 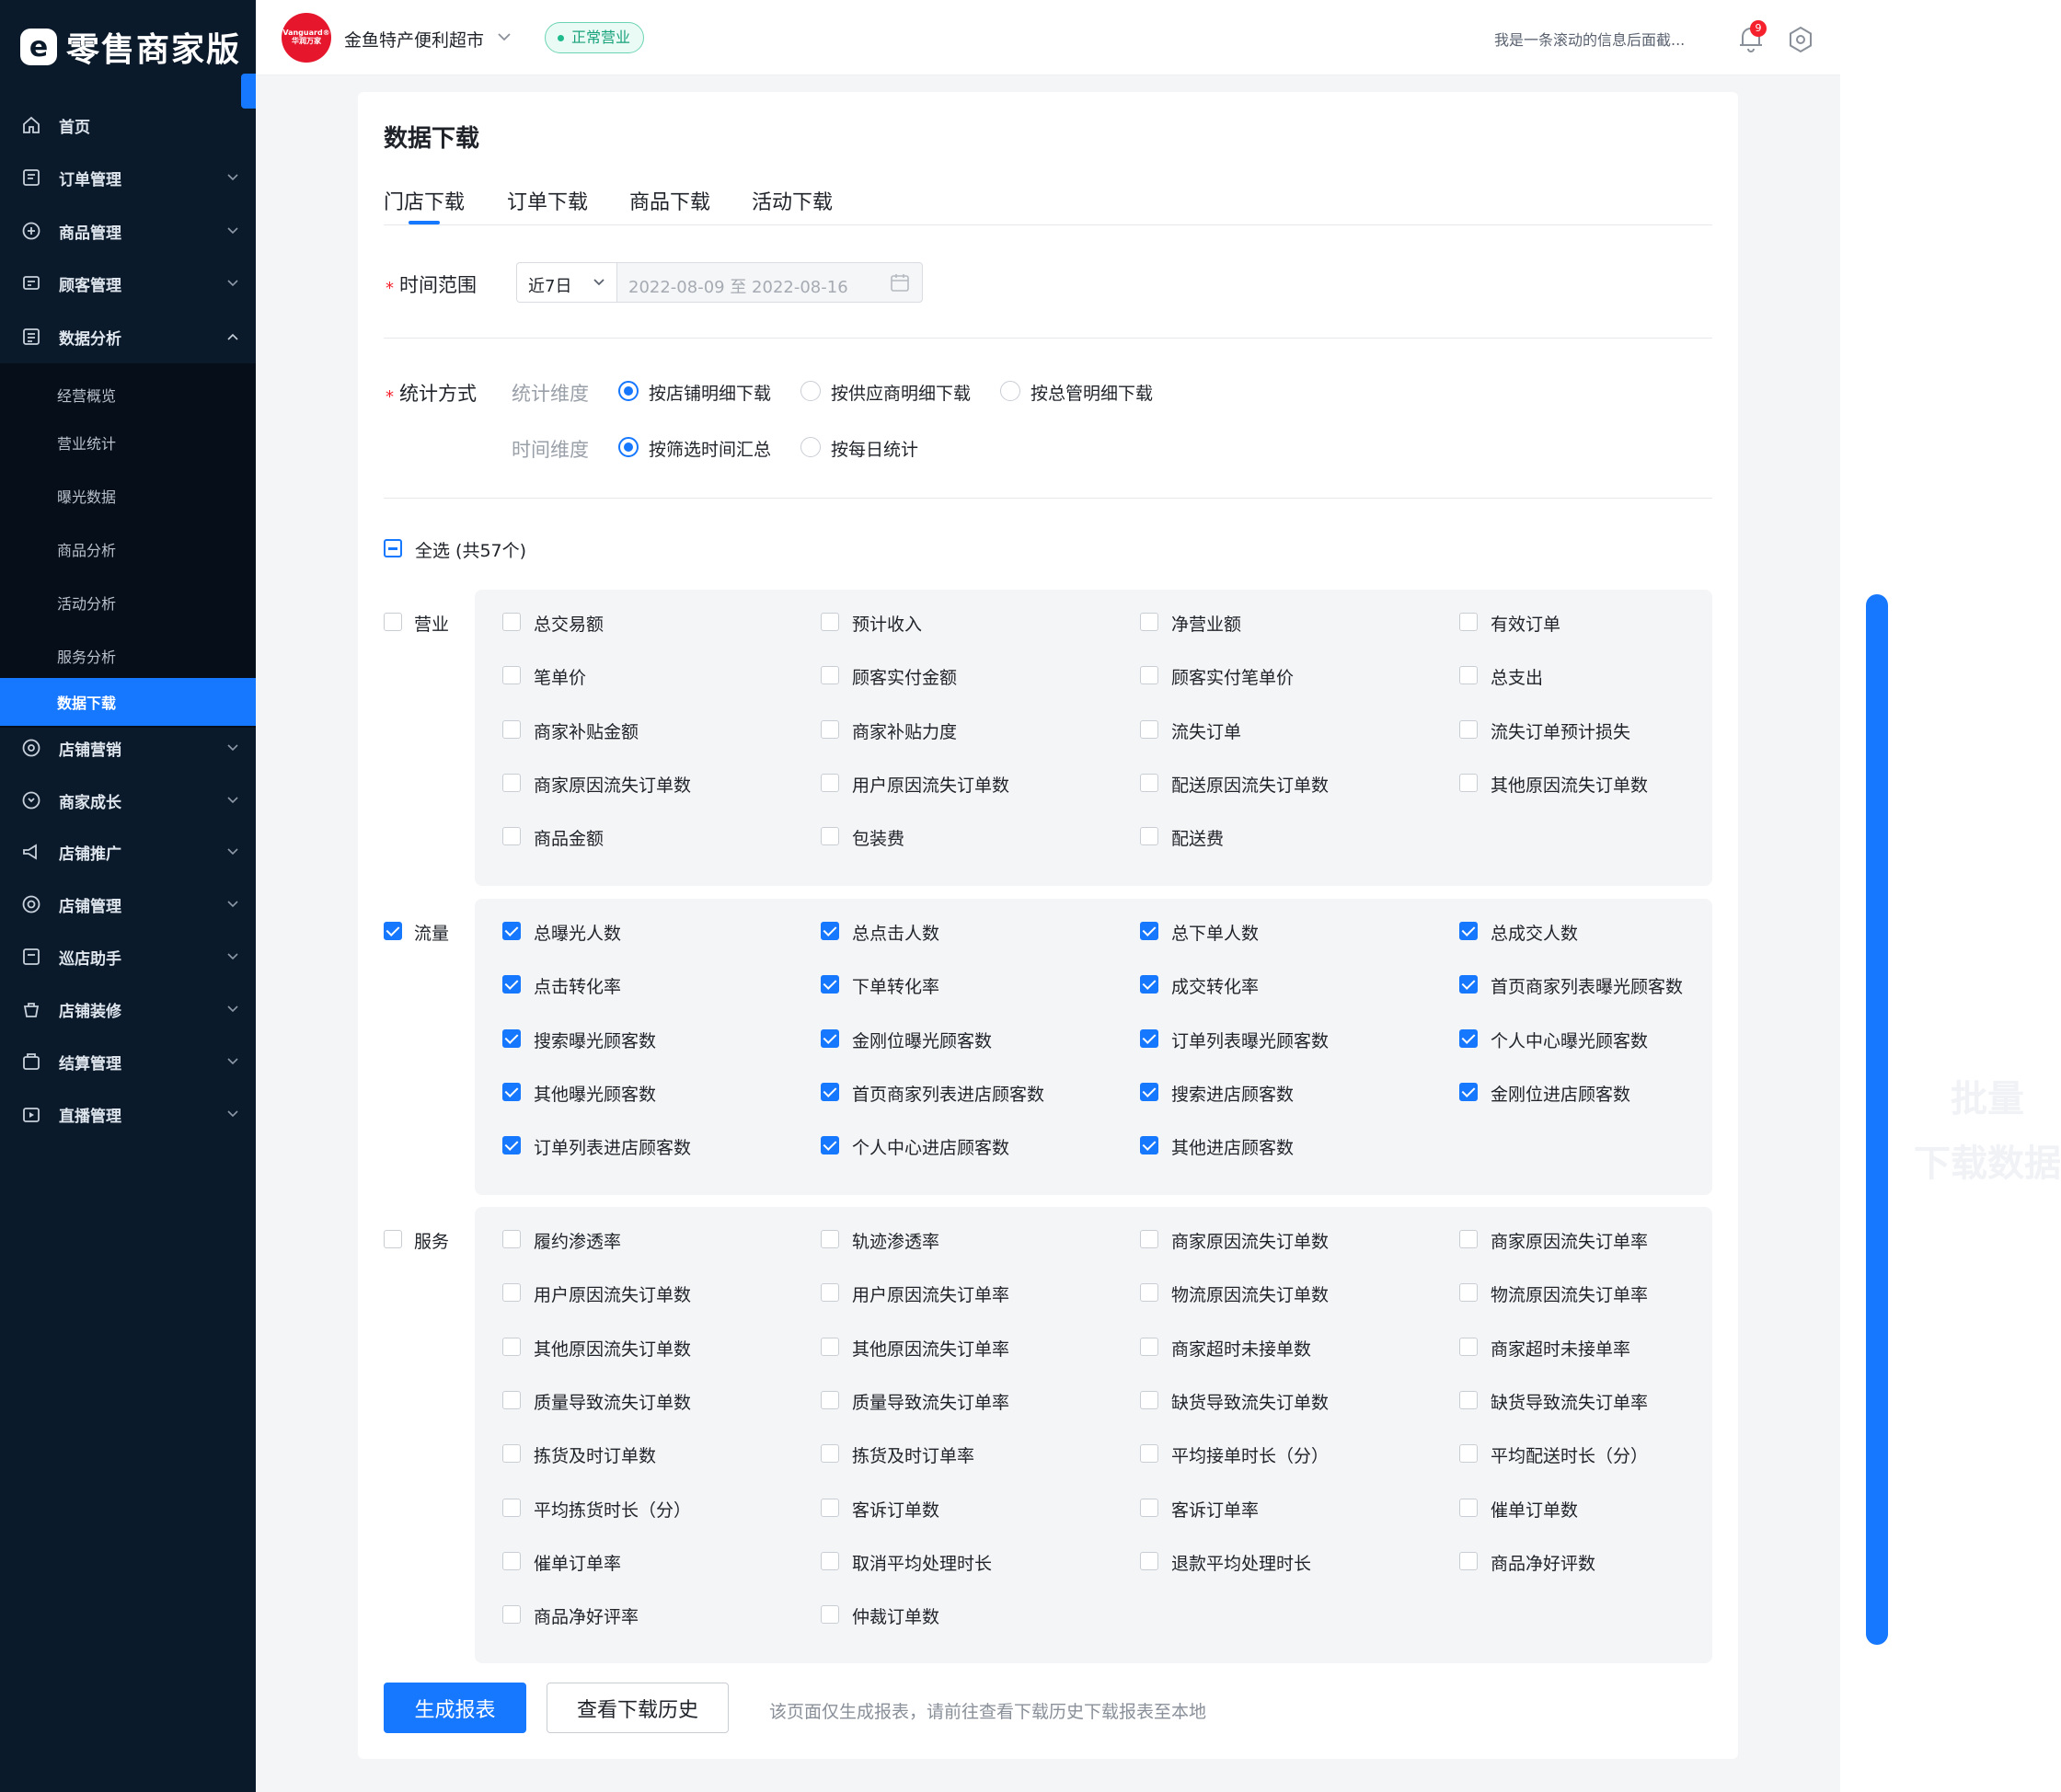 I want to click on metric-label: 用户原因流失订单数, so click(x=612, y=1293).